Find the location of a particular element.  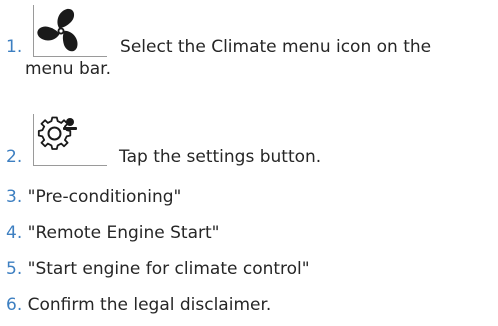

step-text: Confirm the legal disclaimer. is located at coordinates (149, 305).